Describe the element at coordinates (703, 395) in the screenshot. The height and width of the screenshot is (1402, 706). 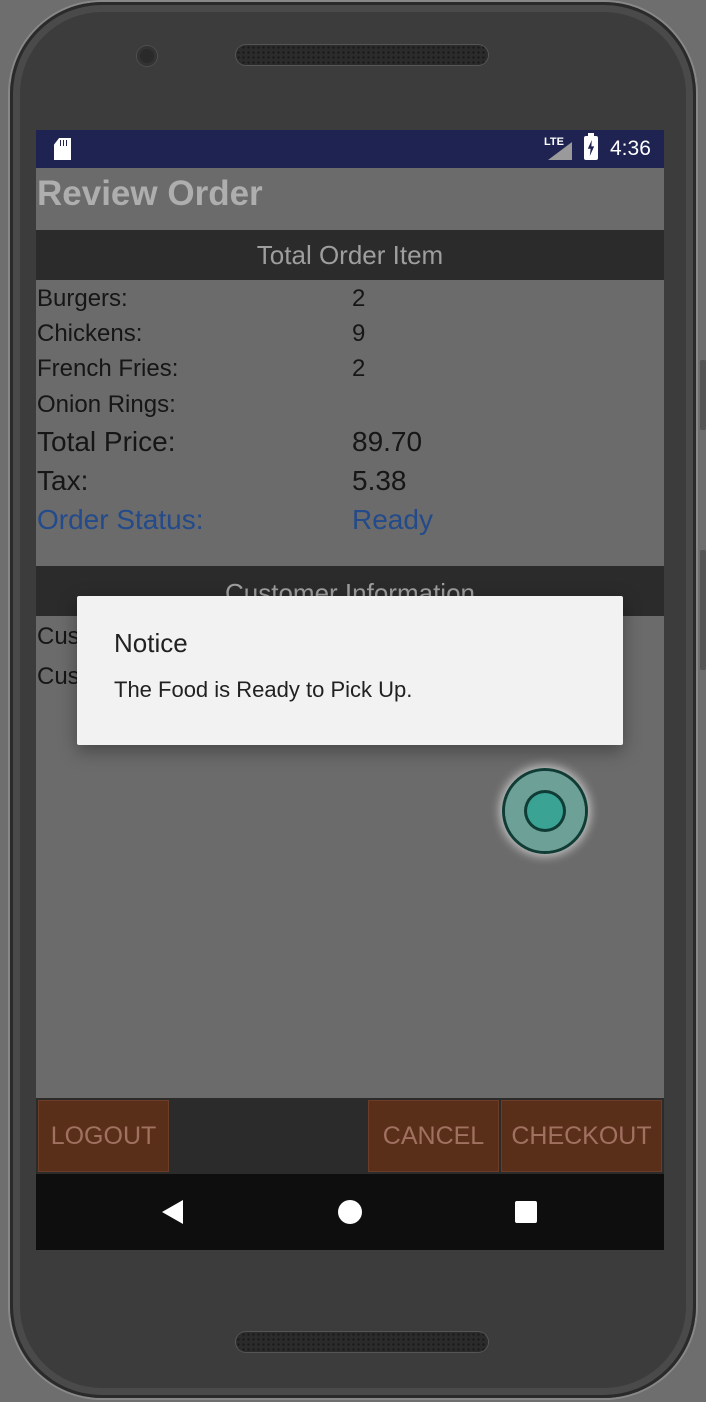
I see `volume-button` at that location.